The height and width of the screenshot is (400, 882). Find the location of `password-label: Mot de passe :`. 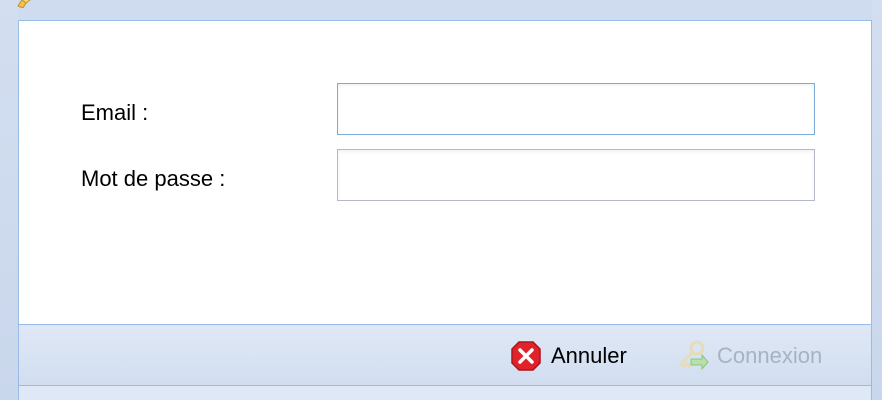

password-label: Mot de passe : is located at coordinates (153, 178).